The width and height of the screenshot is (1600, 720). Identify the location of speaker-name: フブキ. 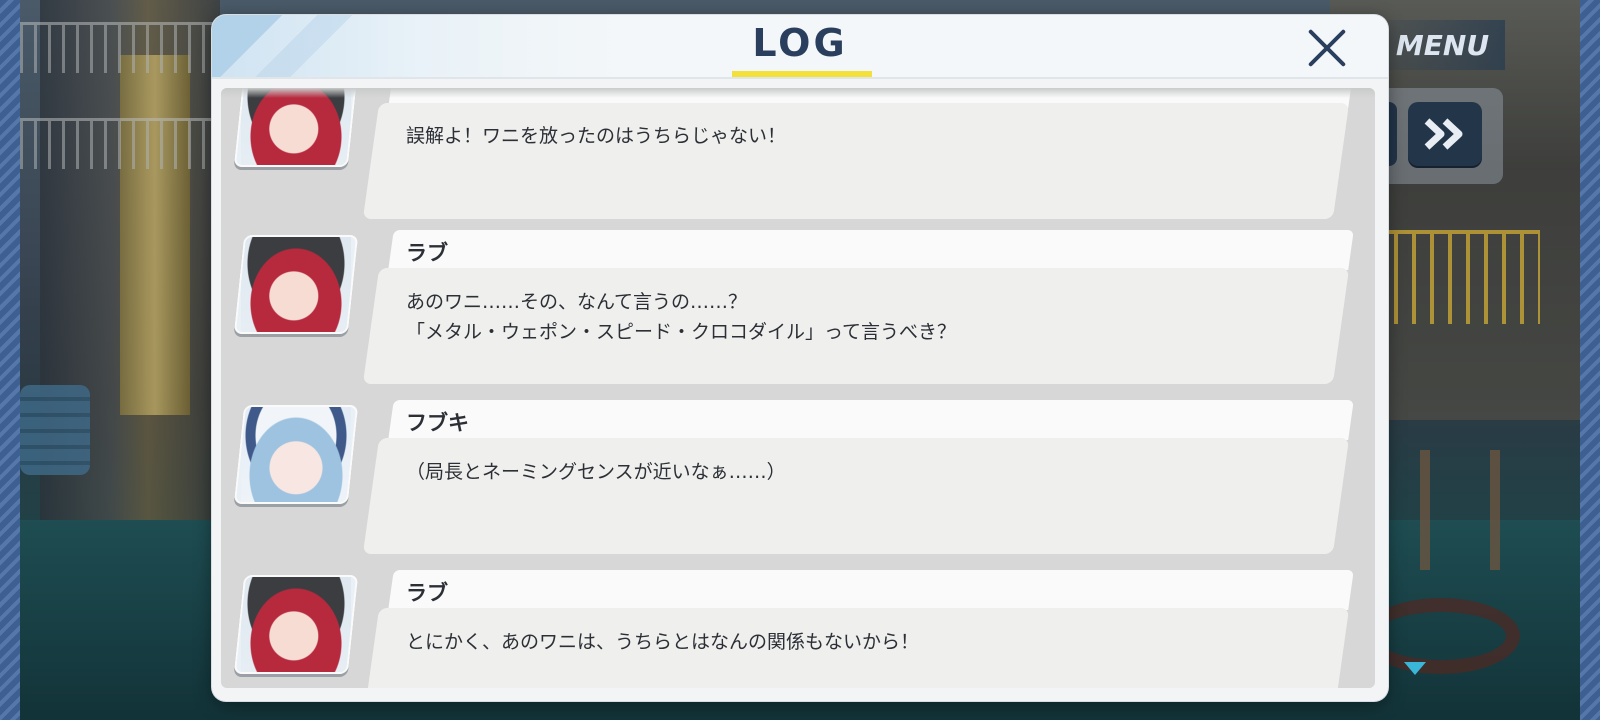
(437, 423).